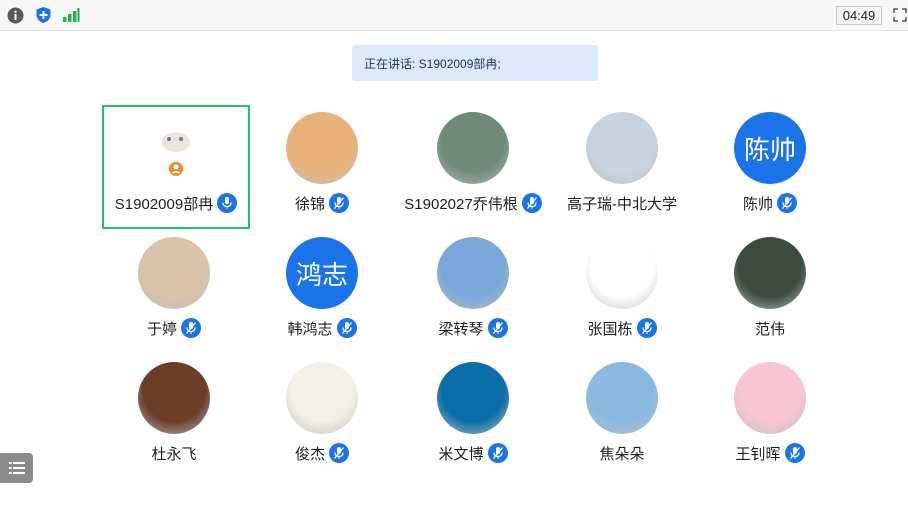  I want to click on participant-name-row: 韩鸿志, so click(322, 328).